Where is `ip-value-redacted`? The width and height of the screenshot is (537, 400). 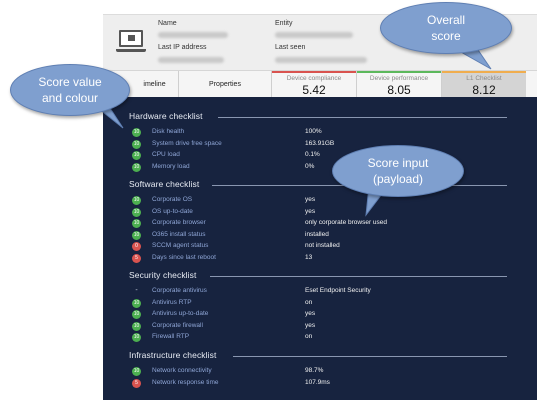
ip-value-redacted is located at coordinates (191, 60).